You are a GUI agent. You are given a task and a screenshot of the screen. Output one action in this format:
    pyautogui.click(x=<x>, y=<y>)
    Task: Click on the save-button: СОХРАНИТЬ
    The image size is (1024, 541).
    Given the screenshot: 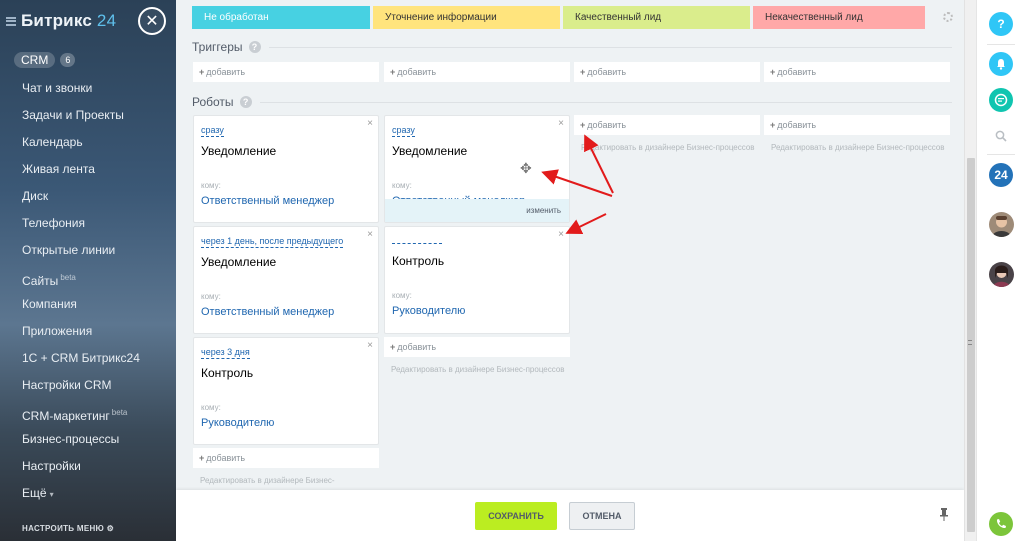 What is the action you would take?
    pyautogui.click(x=516, y=516)
    